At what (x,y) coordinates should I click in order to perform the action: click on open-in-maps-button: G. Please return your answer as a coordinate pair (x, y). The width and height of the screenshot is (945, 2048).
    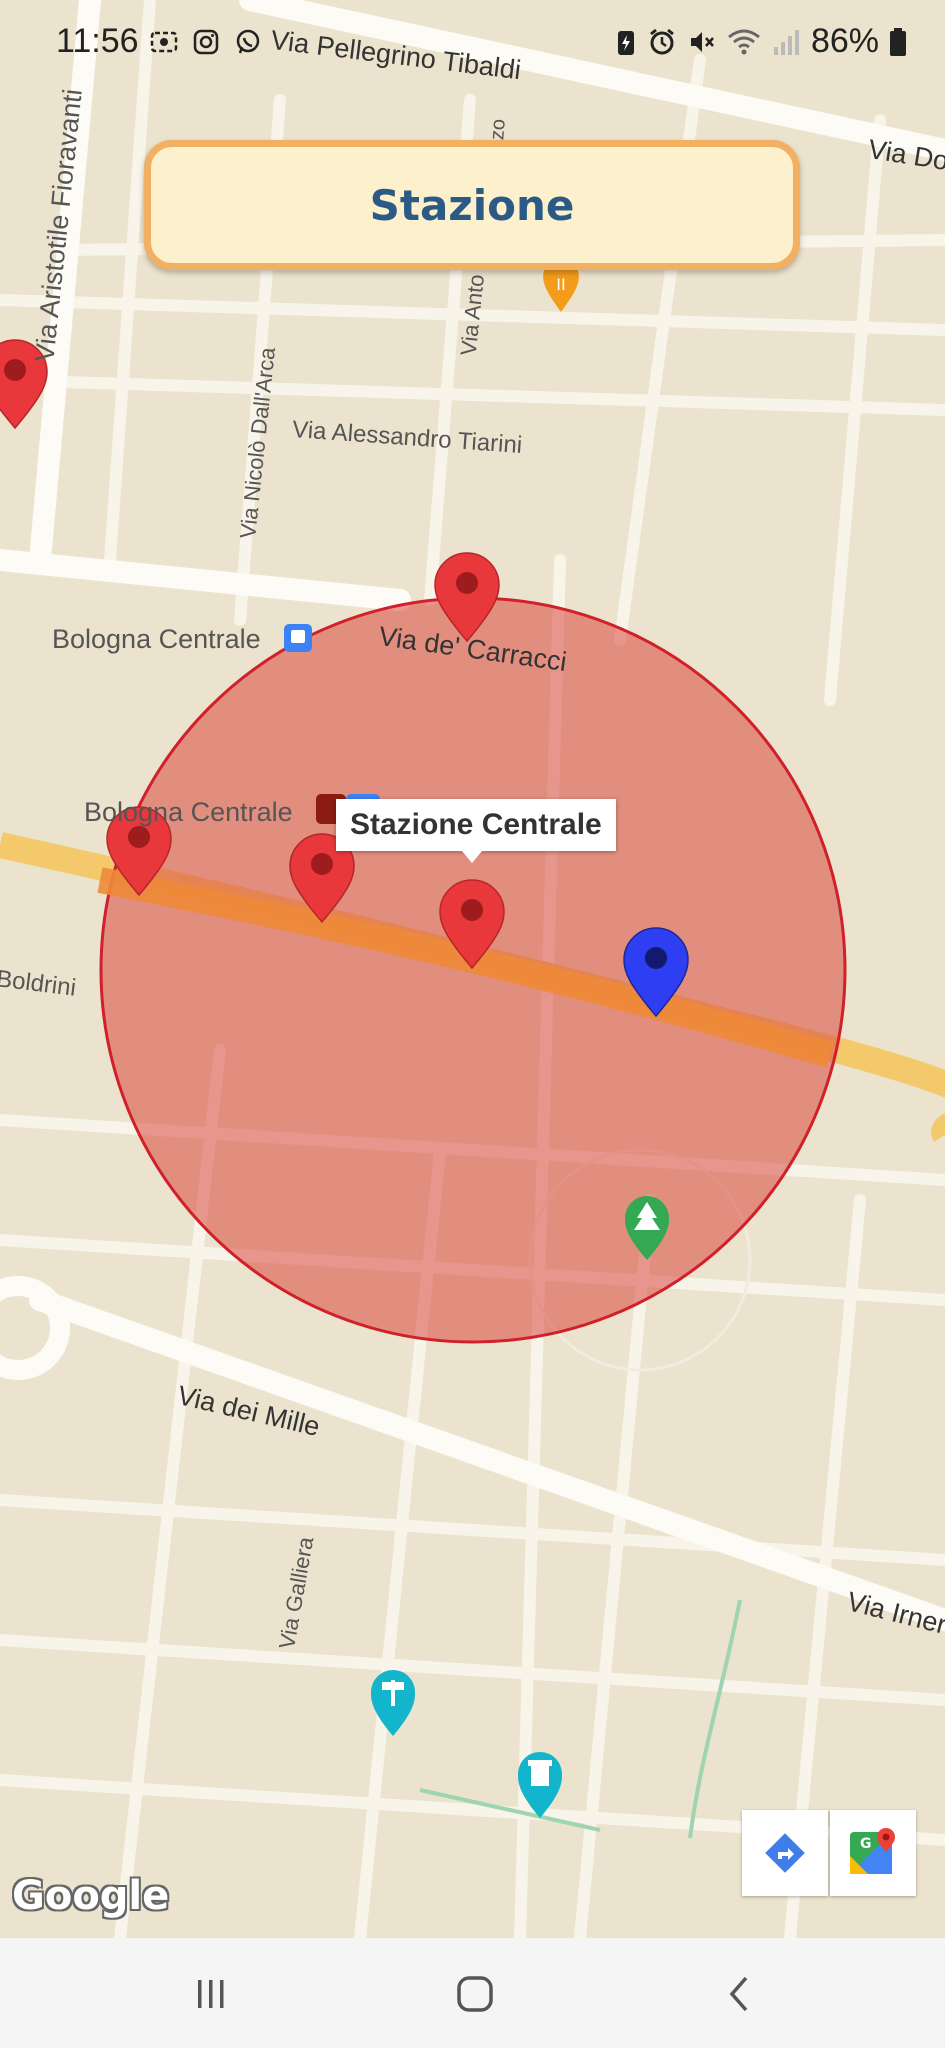
    Looking at the image, I should click on (873, 1853).